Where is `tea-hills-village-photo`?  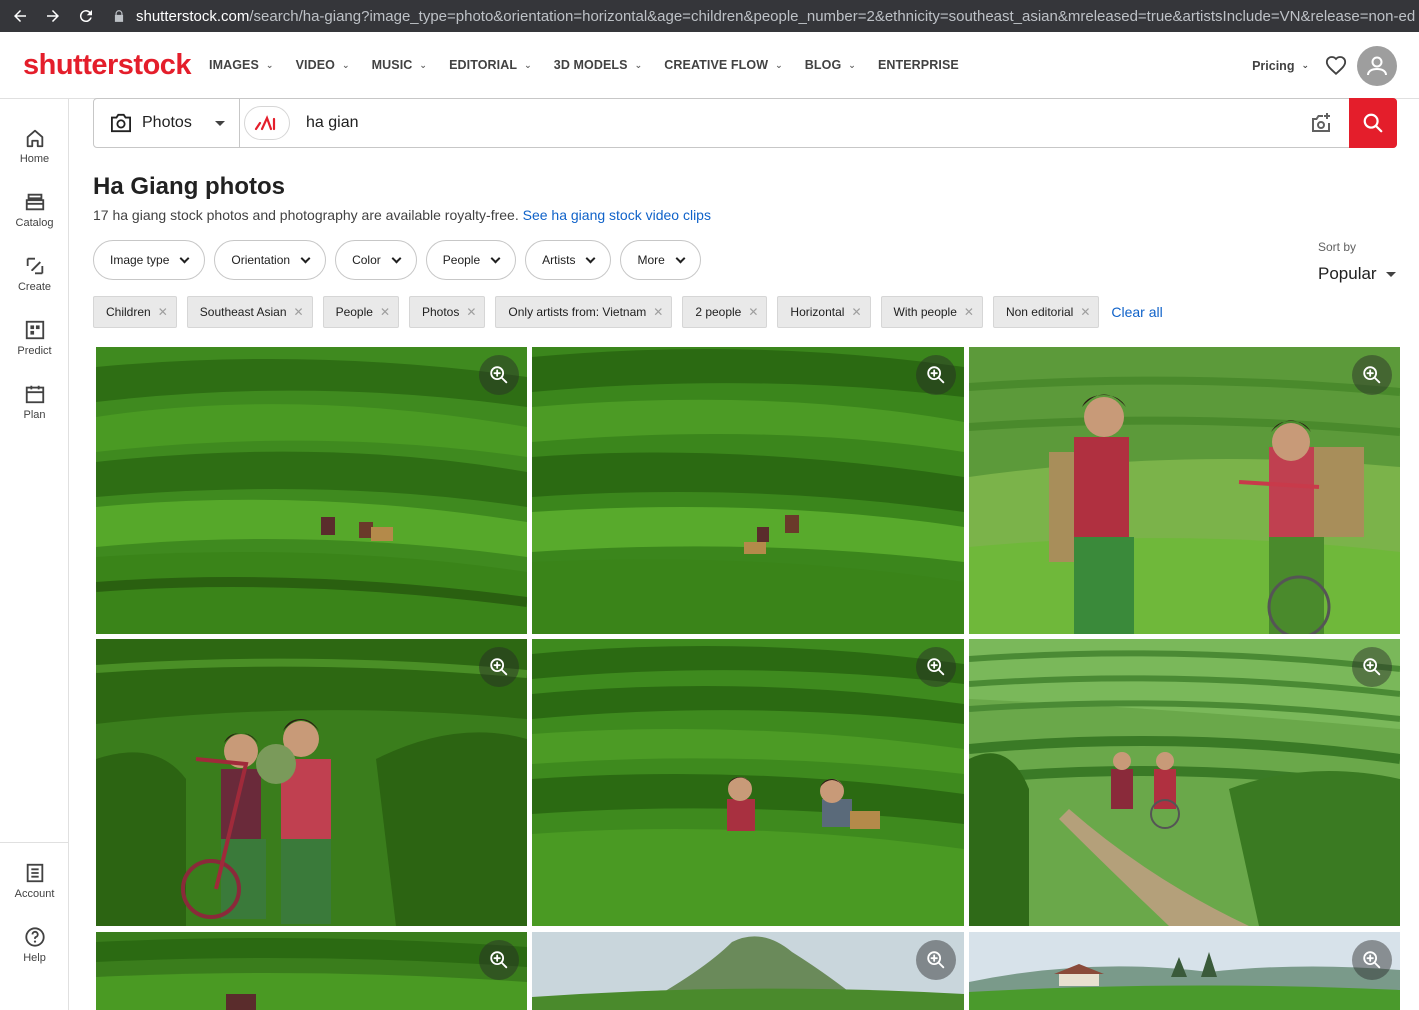
tea-hills-village-photo is located at coordinates (1184, 971).